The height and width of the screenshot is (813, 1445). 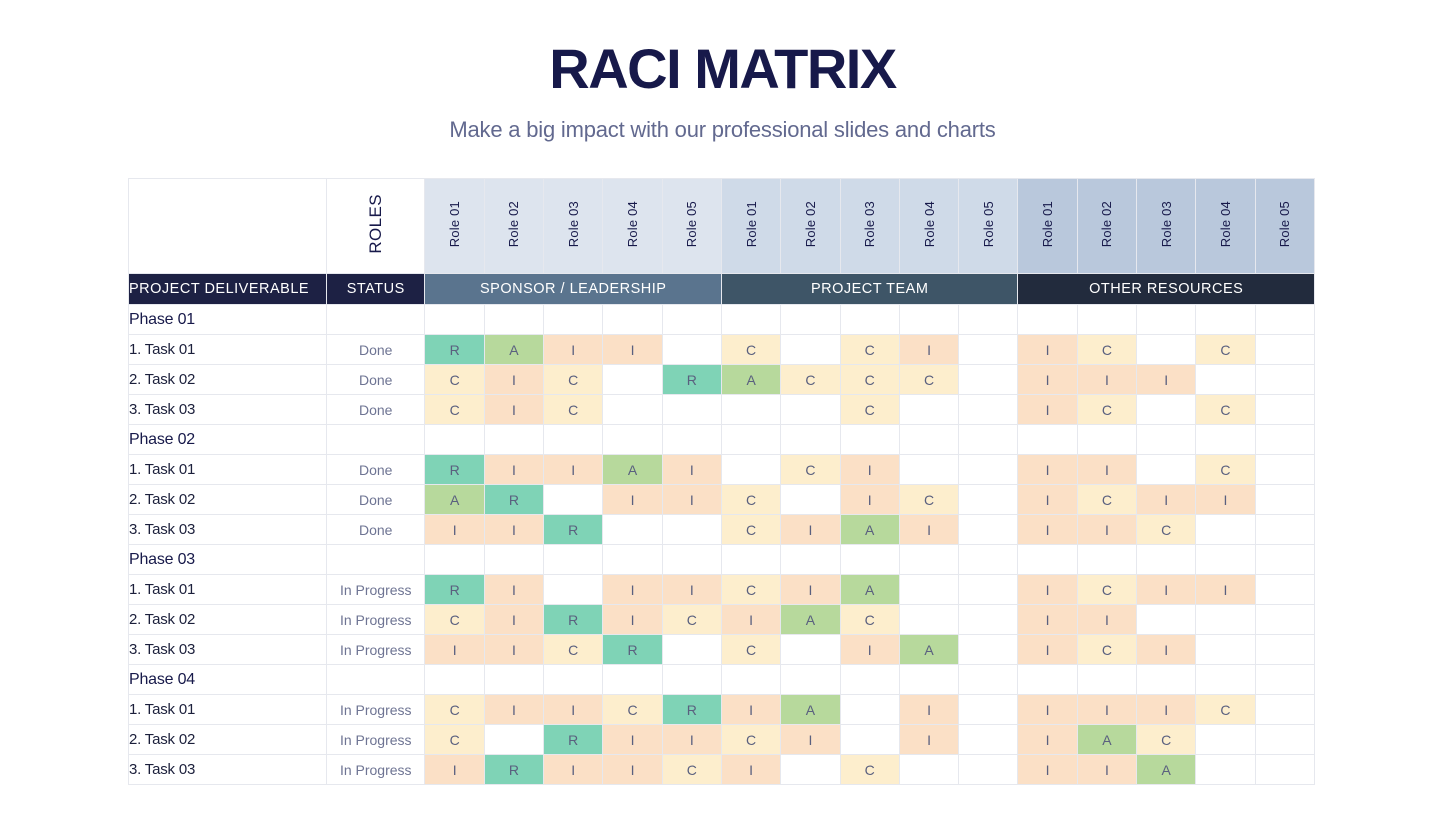 What do you see at coordinates (751, 226) in the screenshot?
I see `role-header-team-1: Role 01` at bounding box center [751, 226].